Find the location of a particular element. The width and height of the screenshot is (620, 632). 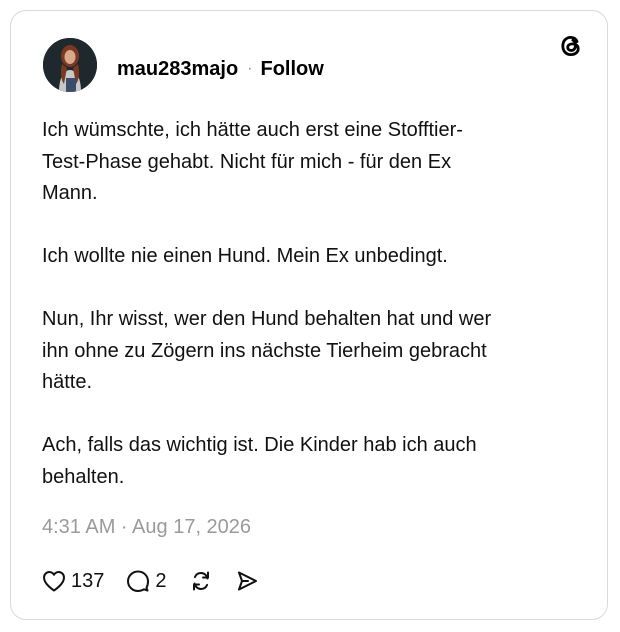

threads-logo-icon is located at coordinates (571, 46).